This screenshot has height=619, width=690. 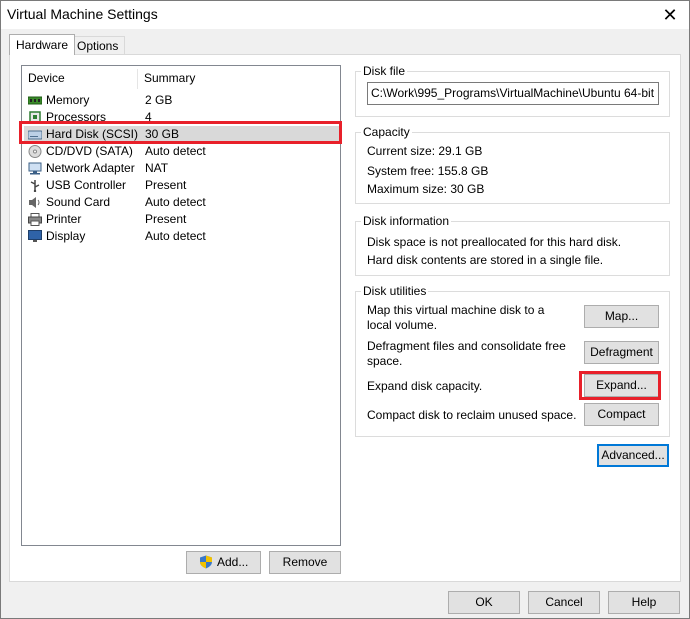 I want to click on printer-icon, so click(x=35, y=219).